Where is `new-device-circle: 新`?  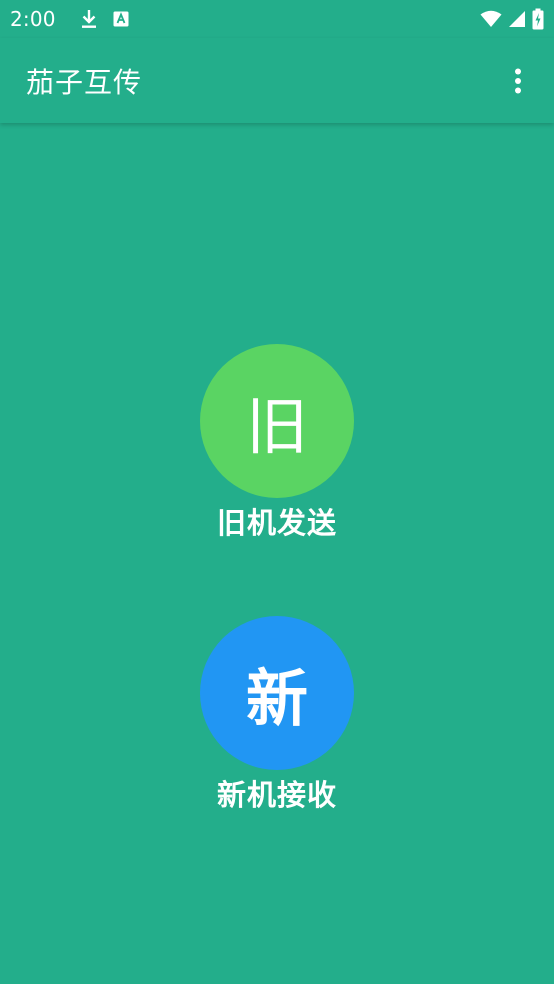 new-device-circle: 新 is located at coordinates (277, 693).